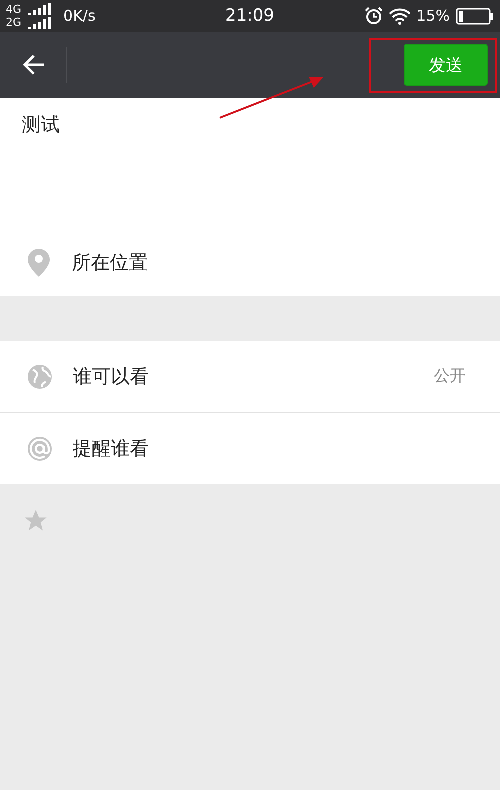 The height and width of the screenshot is (790, 500). What do you see at coordinates (373, 16) in the screenshot?
I see `alarm-icon` at bounding box center [373, 16].